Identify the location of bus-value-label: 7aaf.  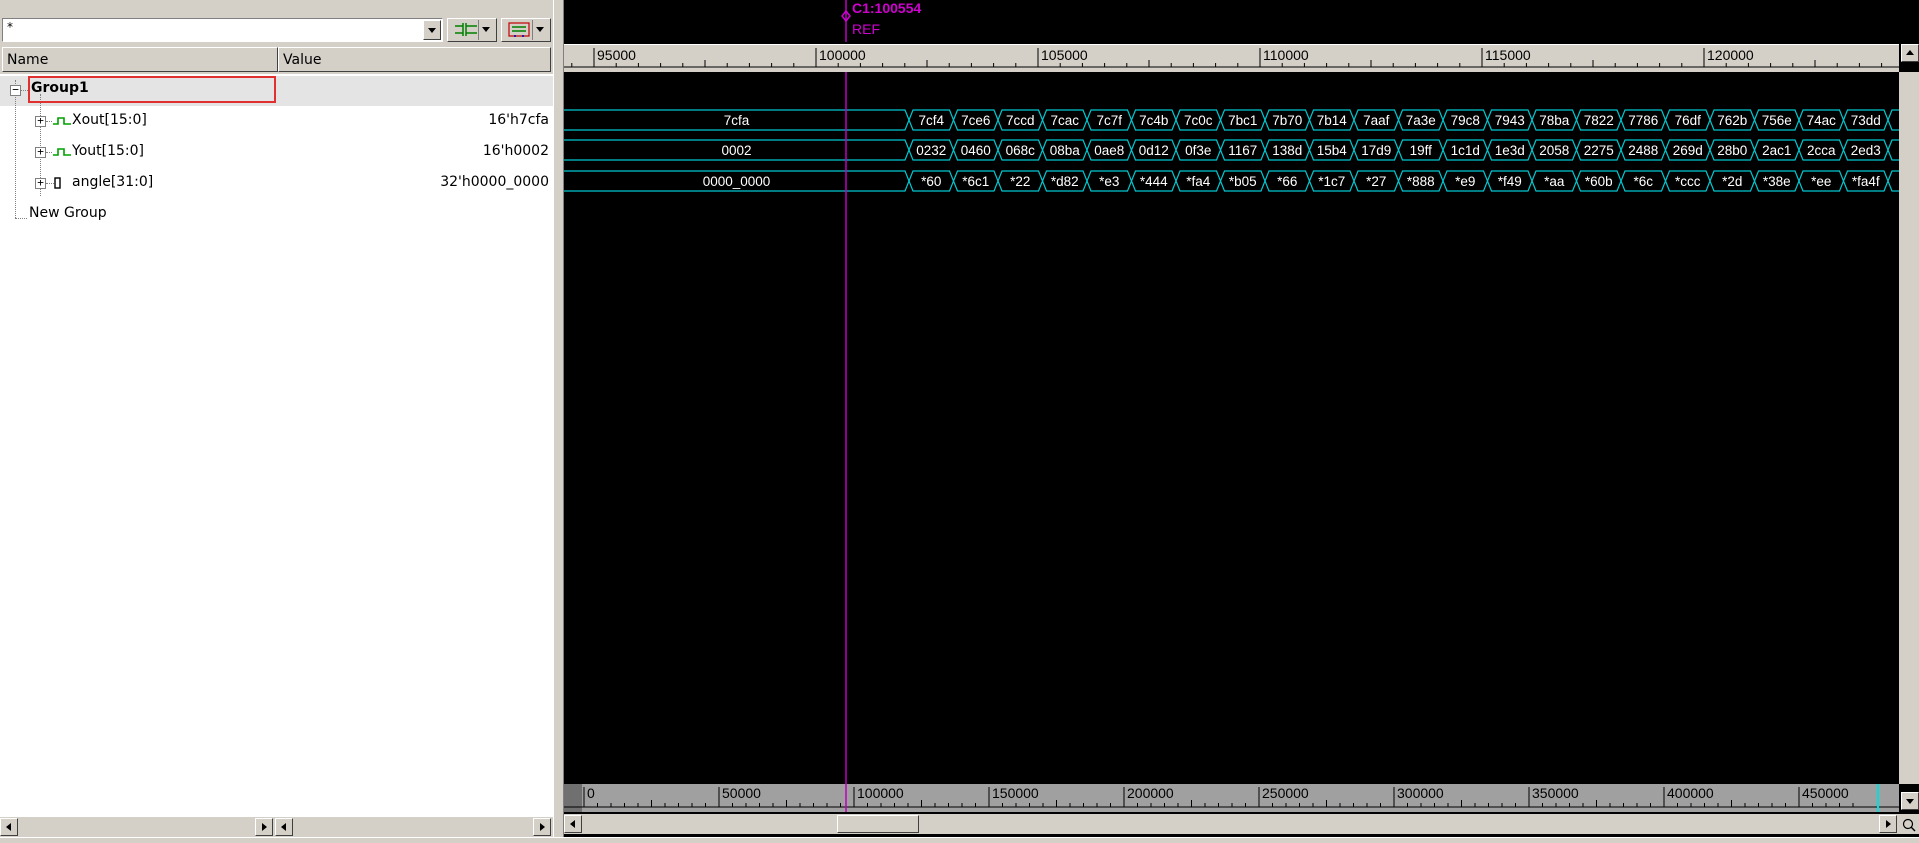
(1376, 120).